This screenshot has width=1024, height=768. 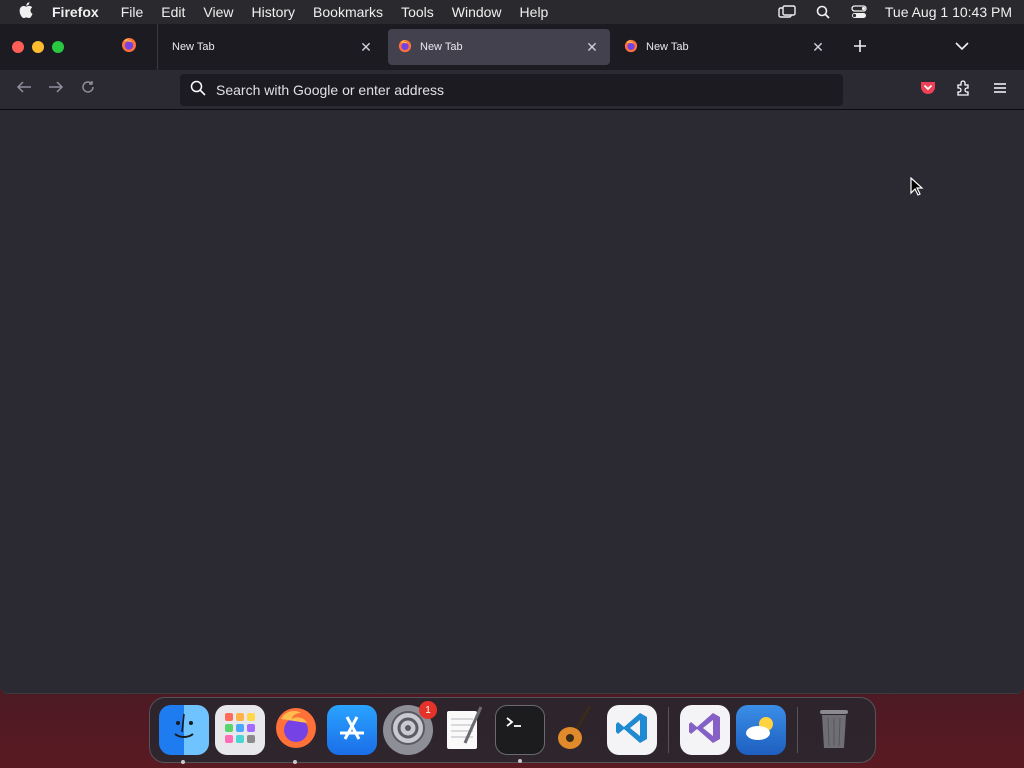 I want to click on back-button, so click(x=24, y=90).